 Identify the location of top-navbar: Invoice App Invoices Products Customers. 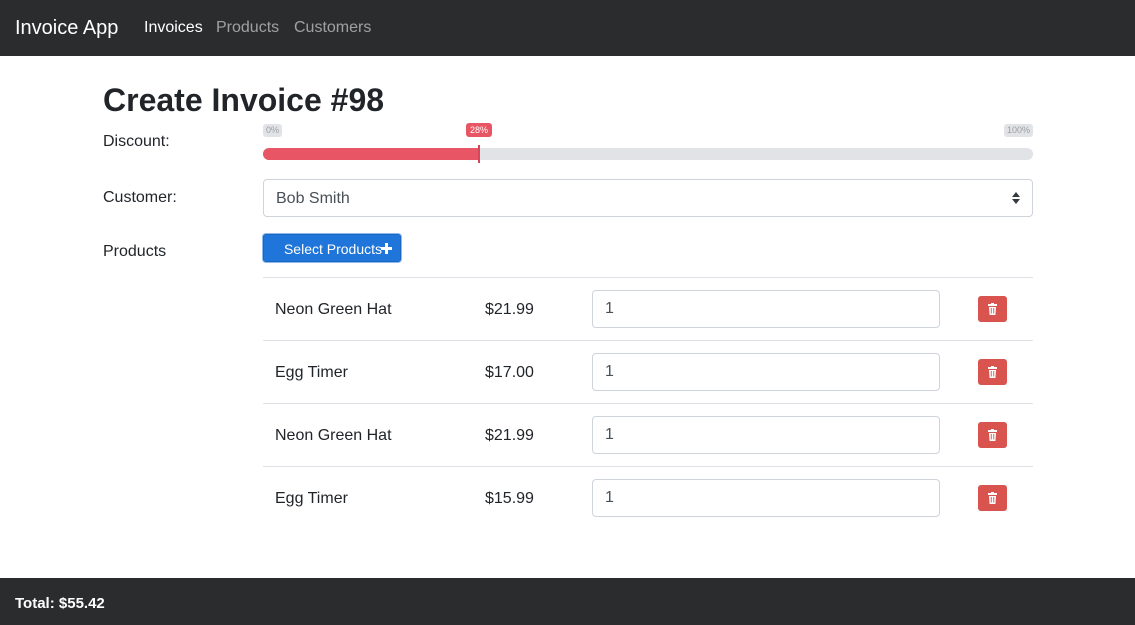
(567, 28).